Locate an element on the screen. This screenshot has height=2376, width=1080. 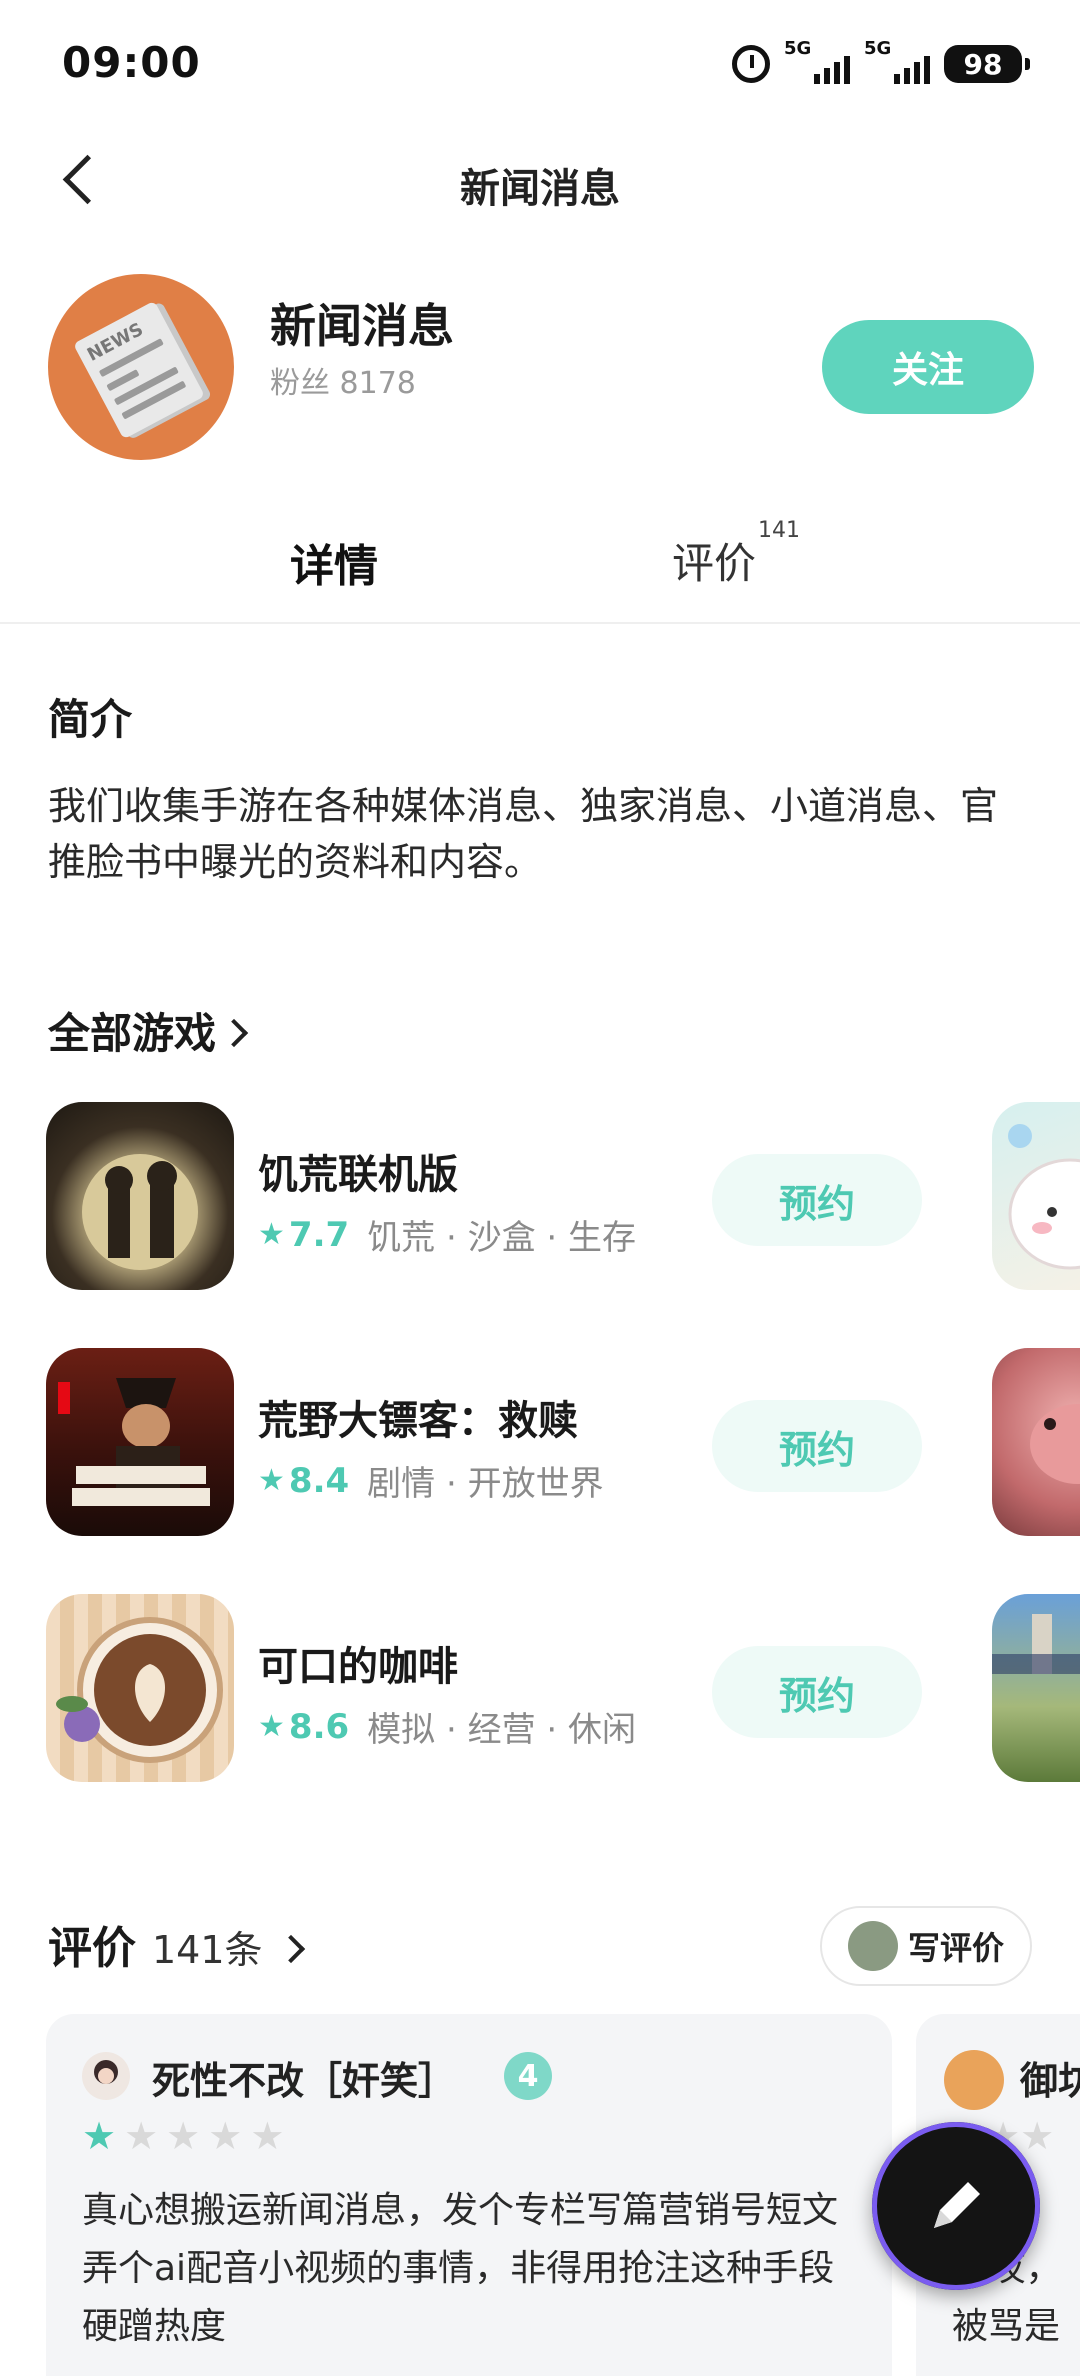
game-name: 荒野大镖客：救赎 is located at coordinates (418, 1421).